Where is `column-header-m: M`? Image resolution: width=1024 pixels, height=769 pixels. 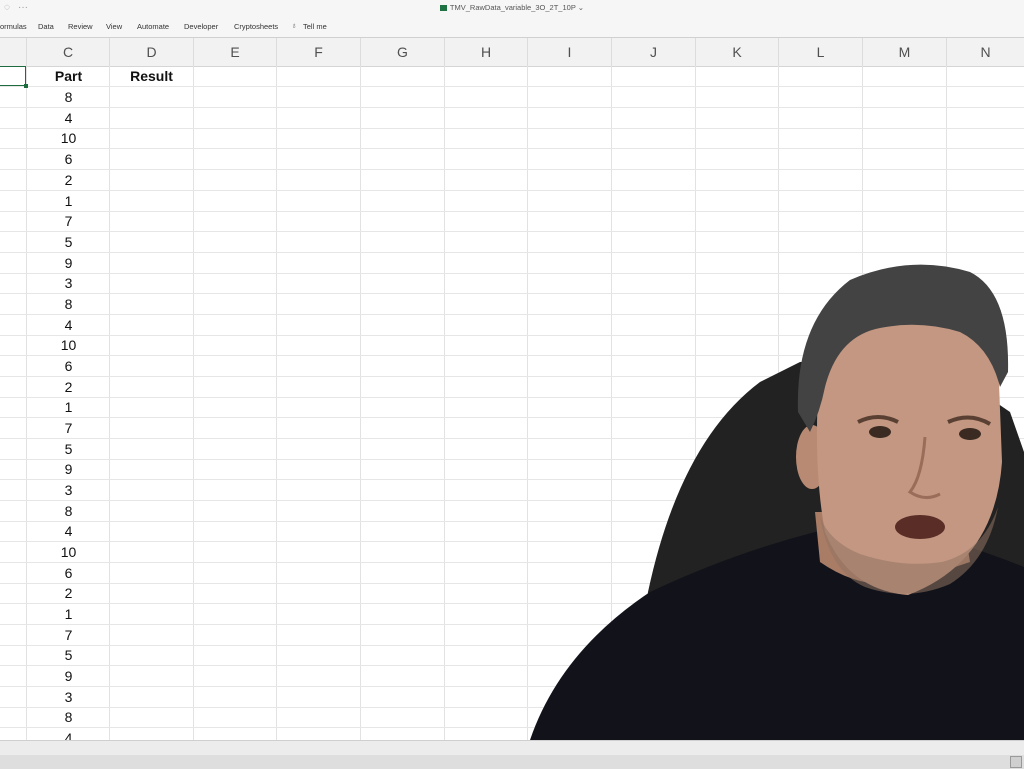
column-header-m: M is located at coordinates (905, 52).